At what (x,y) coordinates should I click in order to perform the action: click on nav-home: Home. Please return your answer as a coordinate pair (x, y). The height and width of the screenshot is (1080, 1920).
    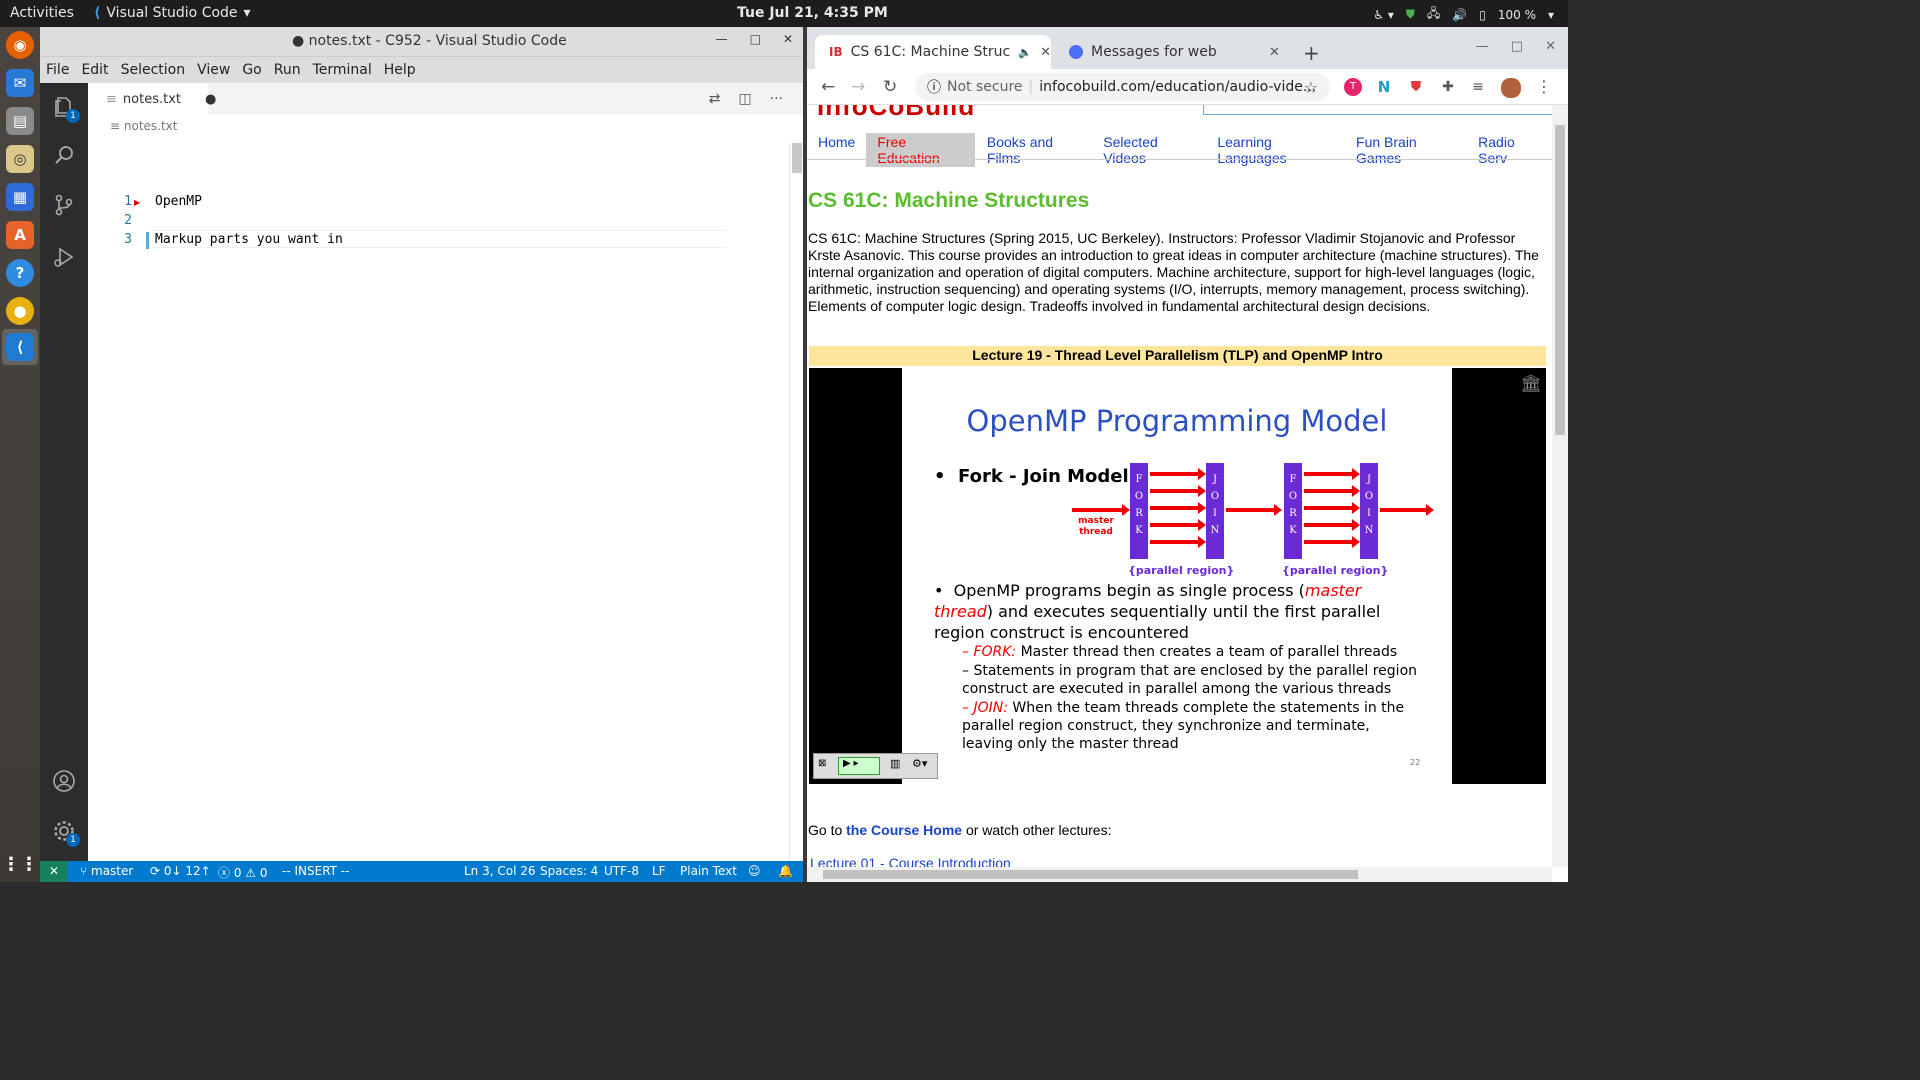
    Looking at the image, I should click on (836, 150).